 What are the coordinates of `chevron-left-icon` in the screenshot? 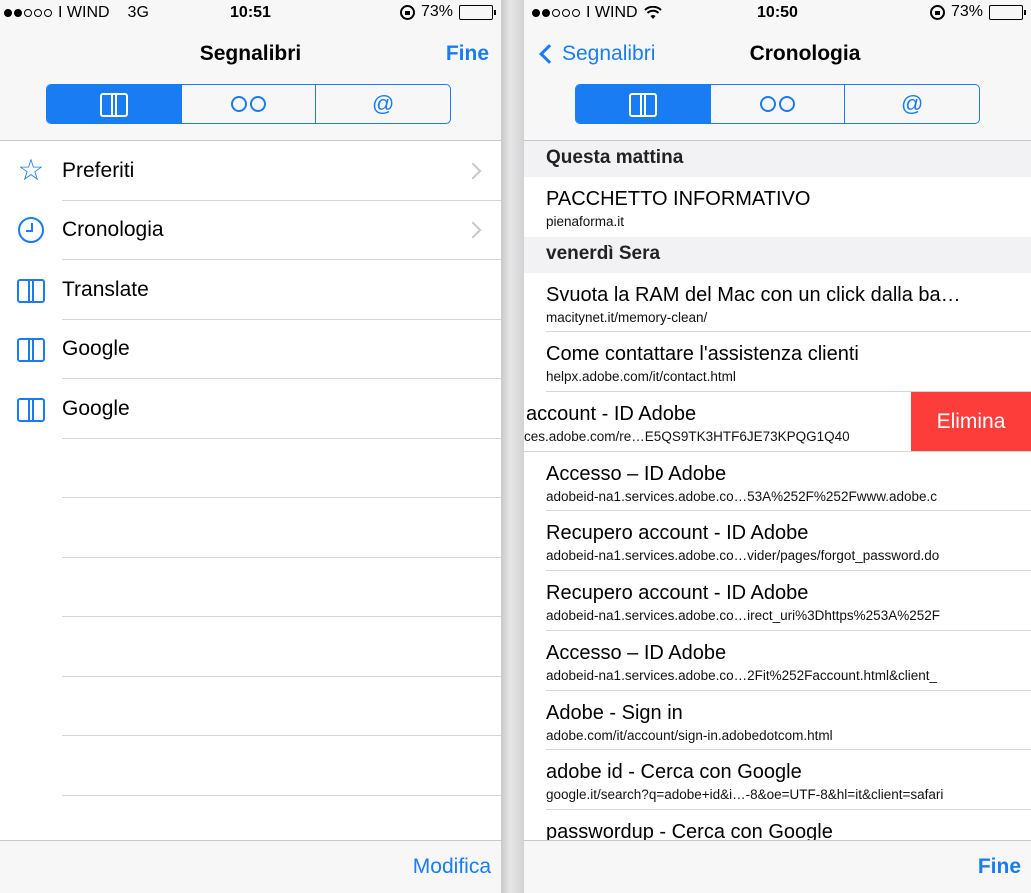 It's located at (549, 54).